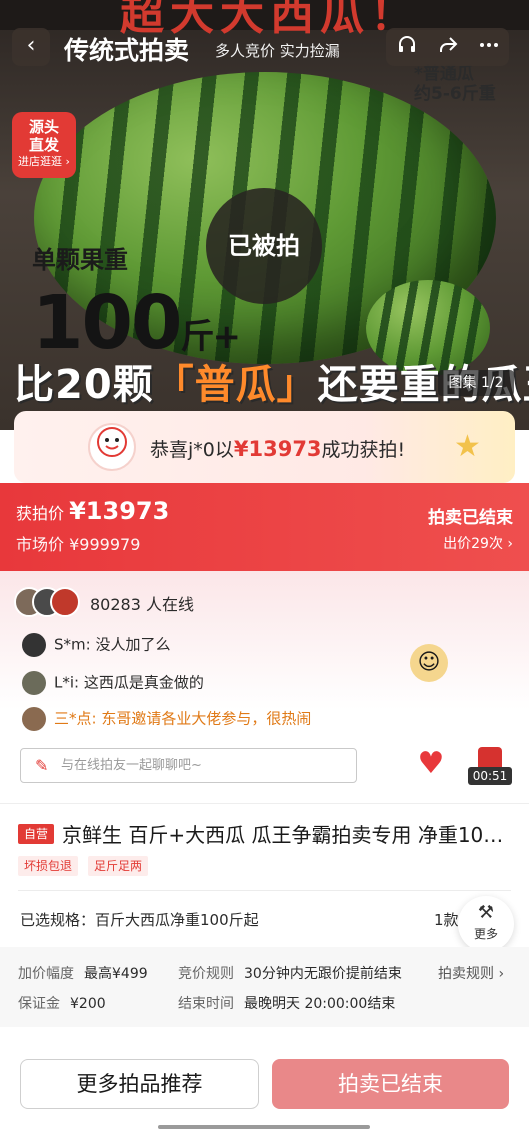 The image size is (529, 1130). I want to click on chat-input: ✎ 与在线拍友一起聊聊吧~, so click(188, 765).